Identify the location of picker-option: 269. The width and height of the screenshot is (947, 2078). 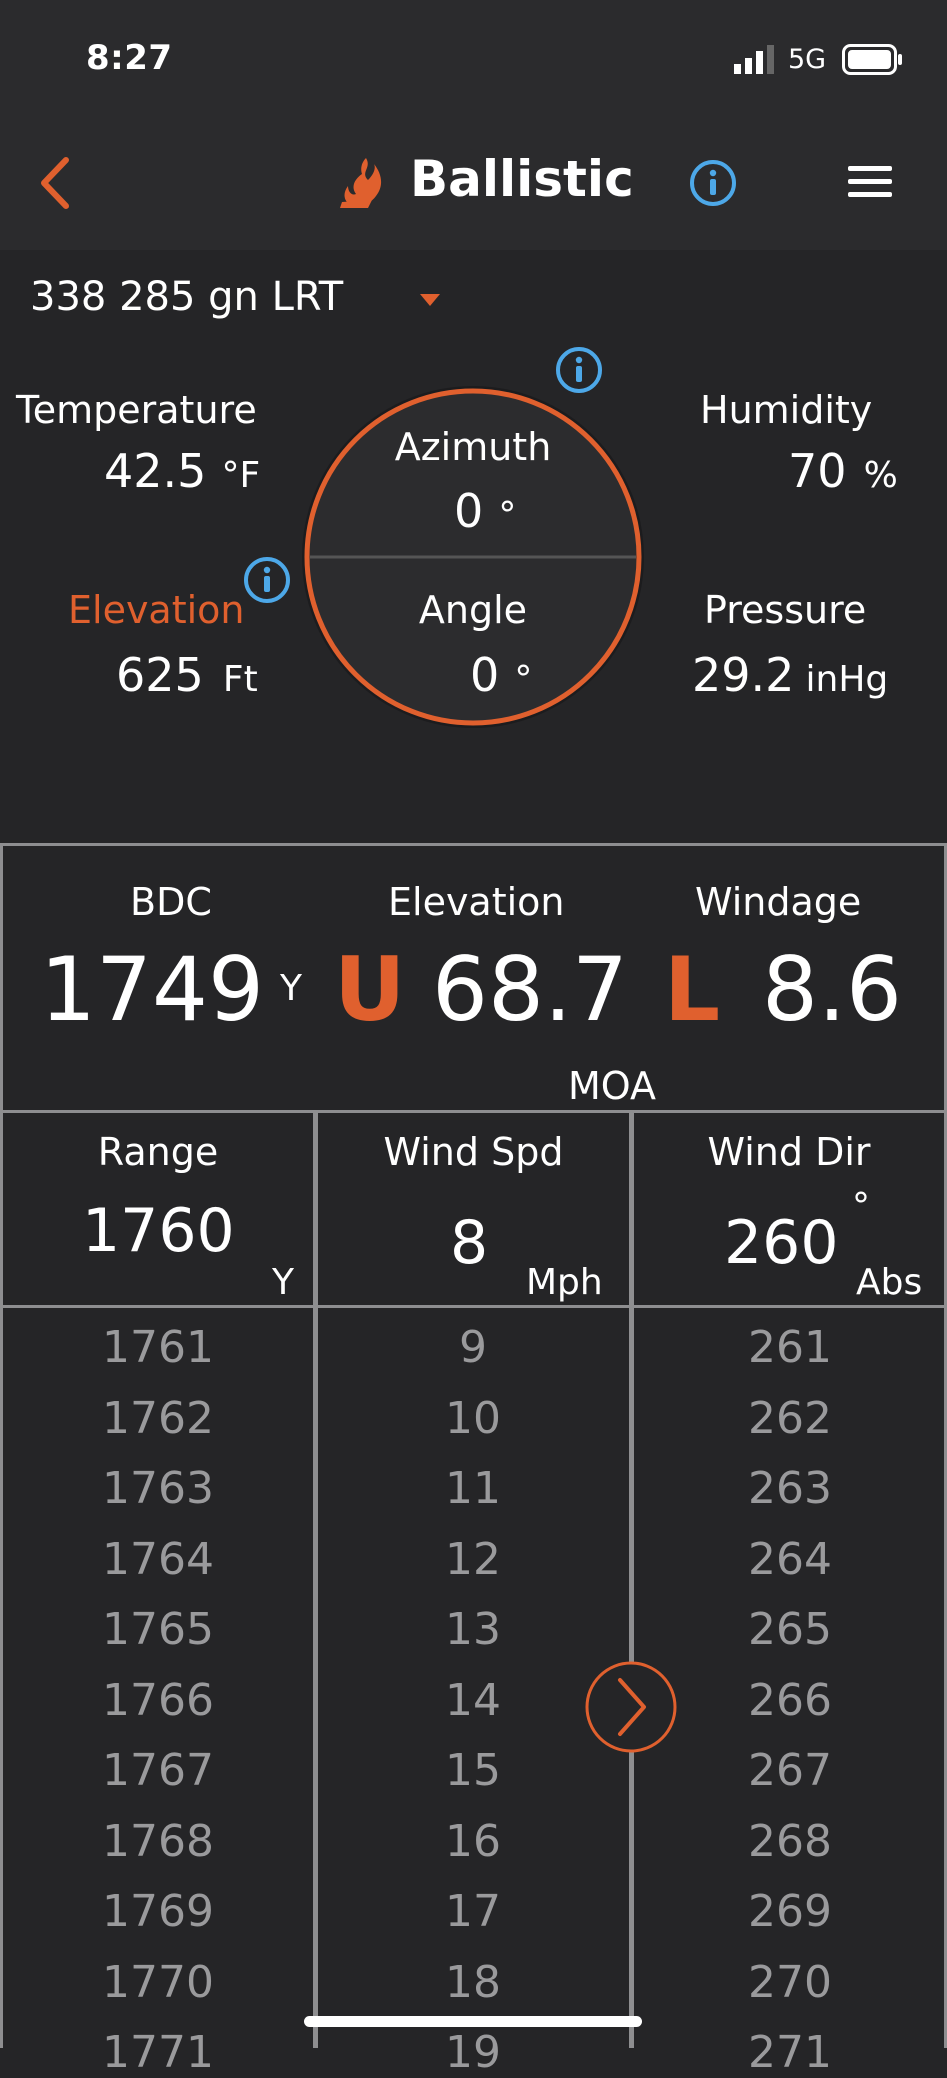
(790, 1911).